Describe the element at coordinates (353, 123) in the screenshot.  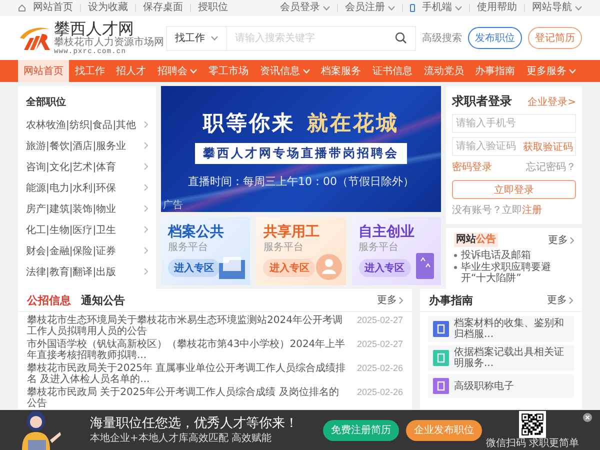
I see `banner-headline: 就在花城` at that location.